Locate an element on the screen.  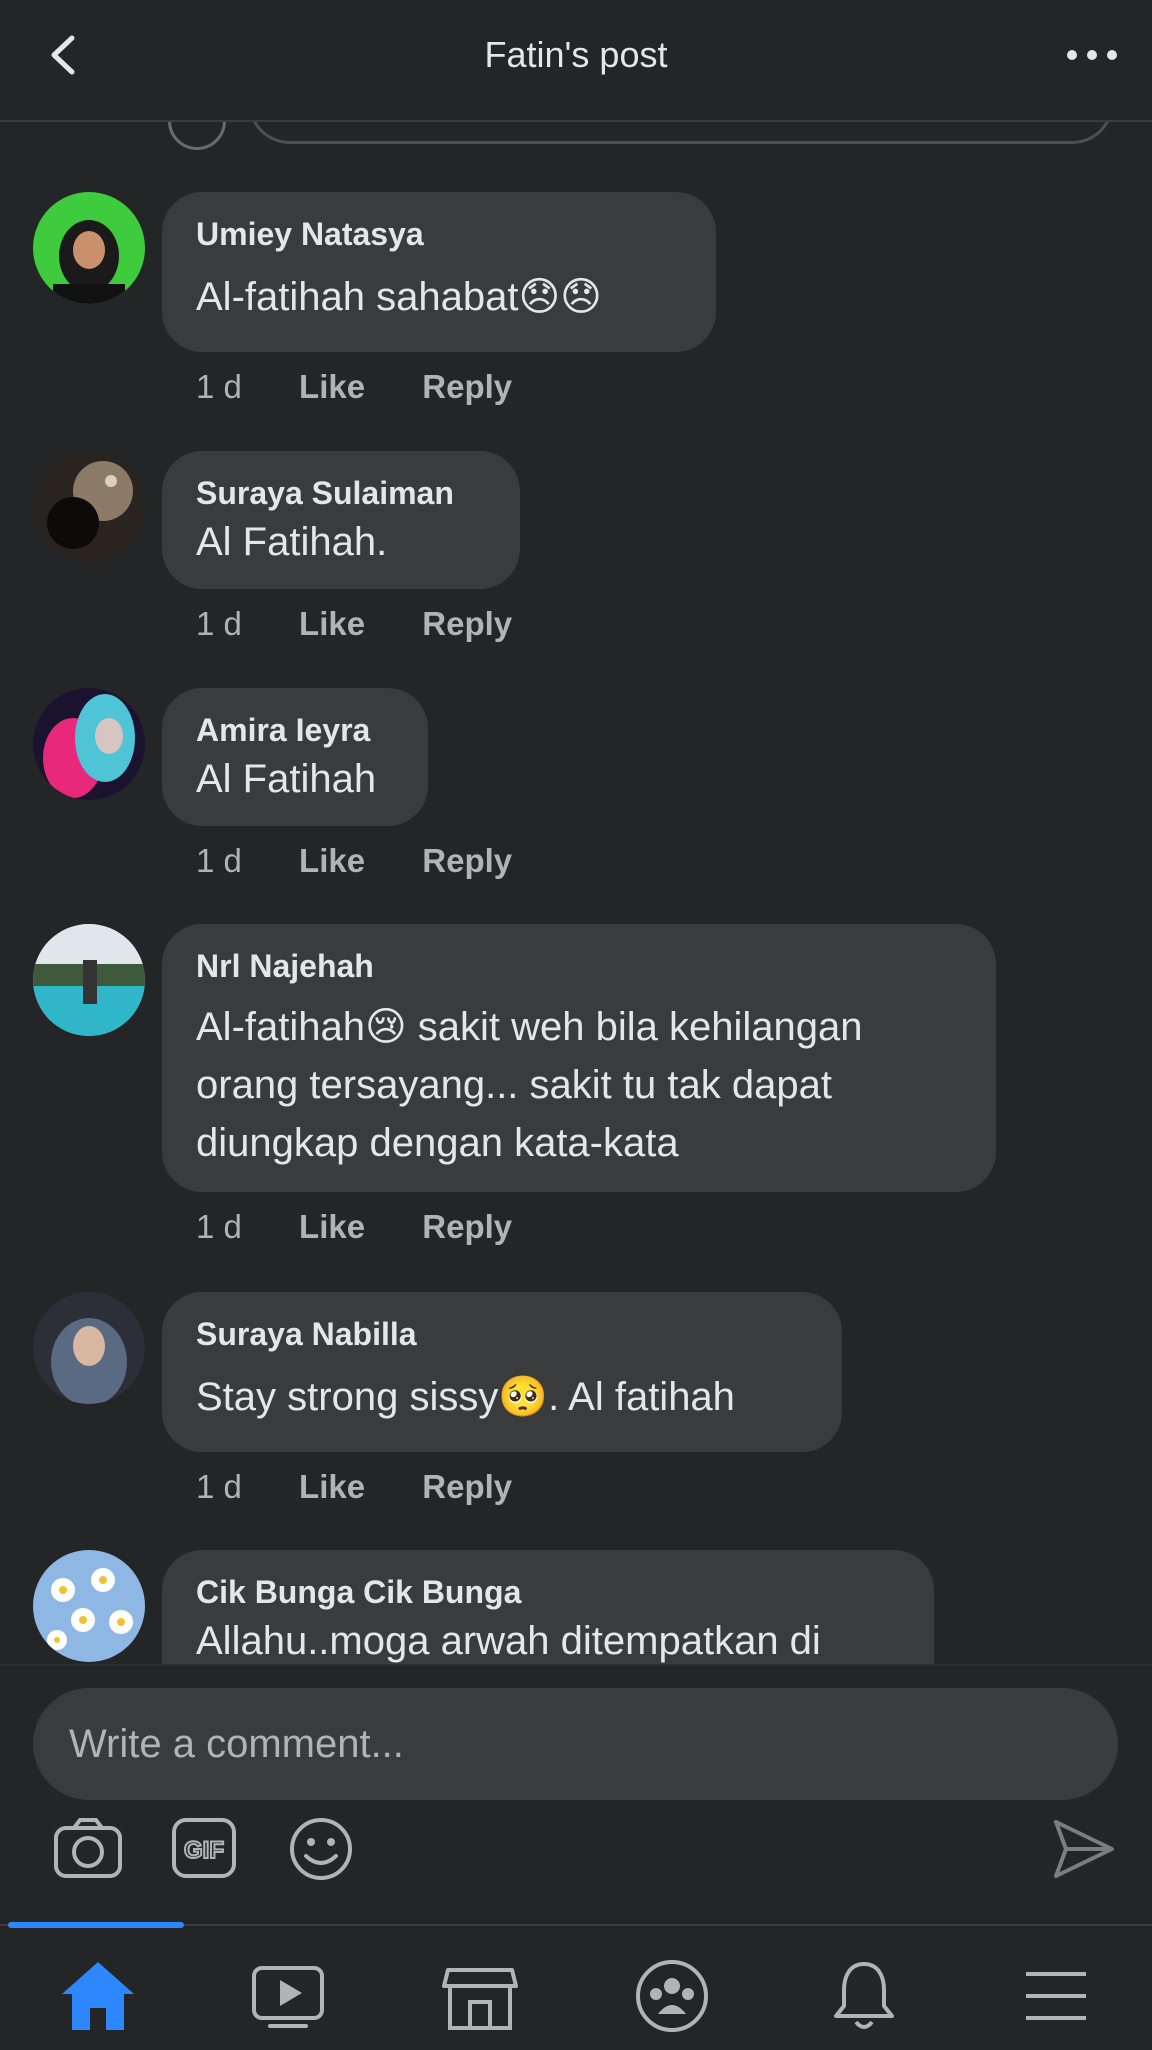
comment-bubble: Amira Ieyra Al Fatihah is located at coordinates (295, 757).